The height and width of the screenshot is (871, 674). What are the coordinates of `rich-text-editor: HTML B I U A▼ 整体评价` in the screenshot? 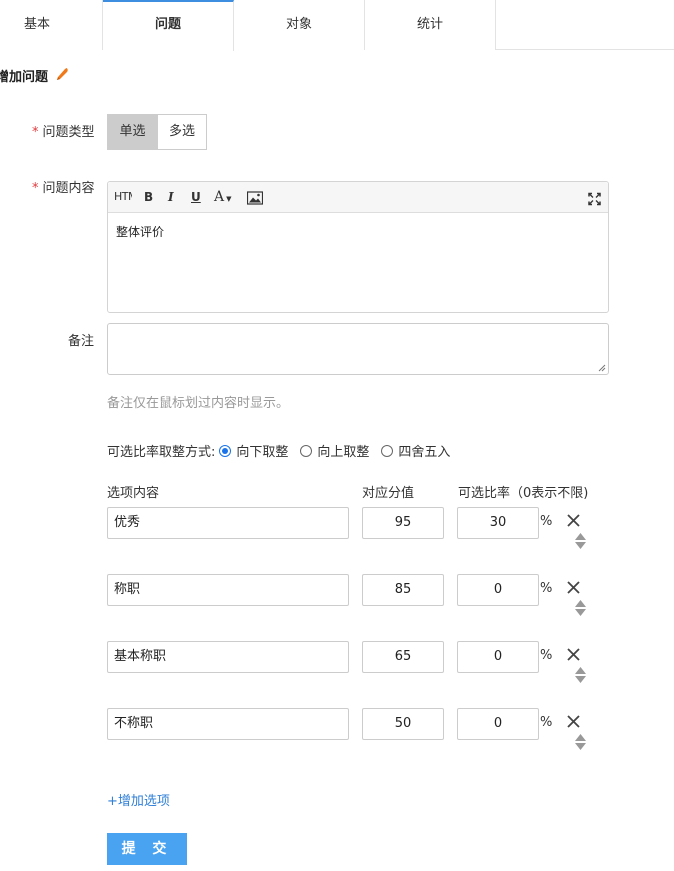 It's located at (358, 247).